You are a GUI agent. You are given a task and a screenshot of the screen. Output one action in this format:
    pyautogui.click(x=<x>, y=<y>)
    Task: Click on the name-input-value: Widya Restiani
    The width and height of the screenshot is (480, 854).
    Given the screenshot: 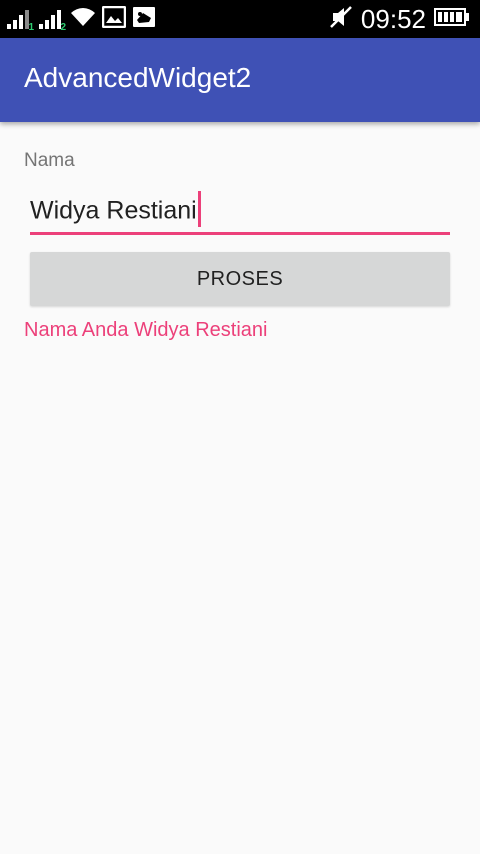 What is the action you would take?
    pyautogui.click(x=113, y=211)
    